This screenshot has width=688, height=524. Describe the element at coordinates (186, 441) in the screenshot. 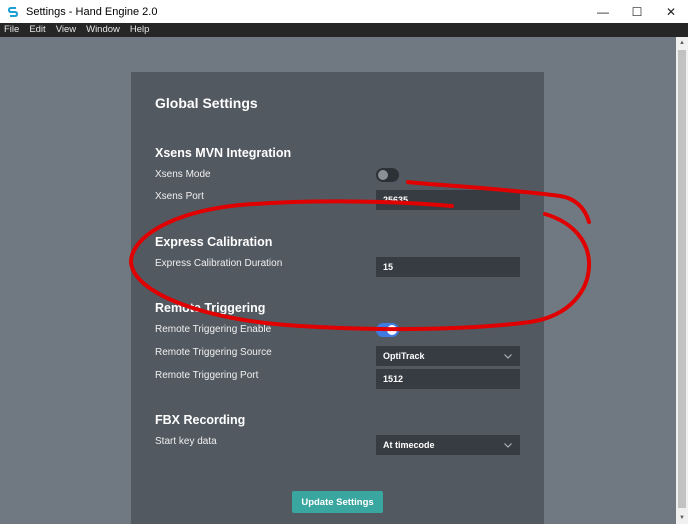

I see `start-key-data-label: Start key data` at that location.